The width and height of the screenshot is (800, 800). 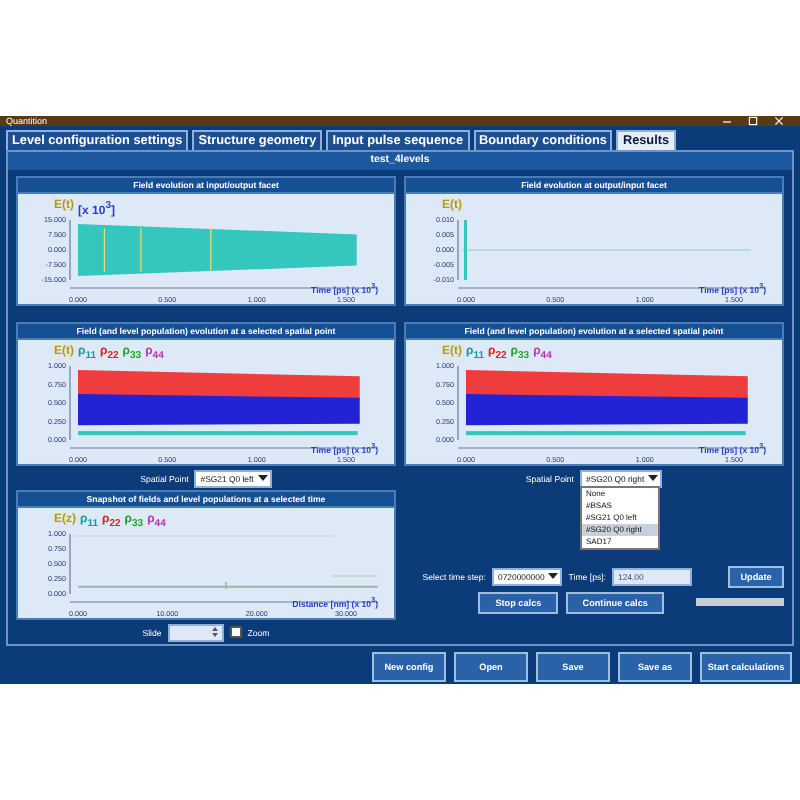 What do you see at coordinates (214, 631) in the screenshot?
I see `spinner-icon` at bounding box center [214, 631].